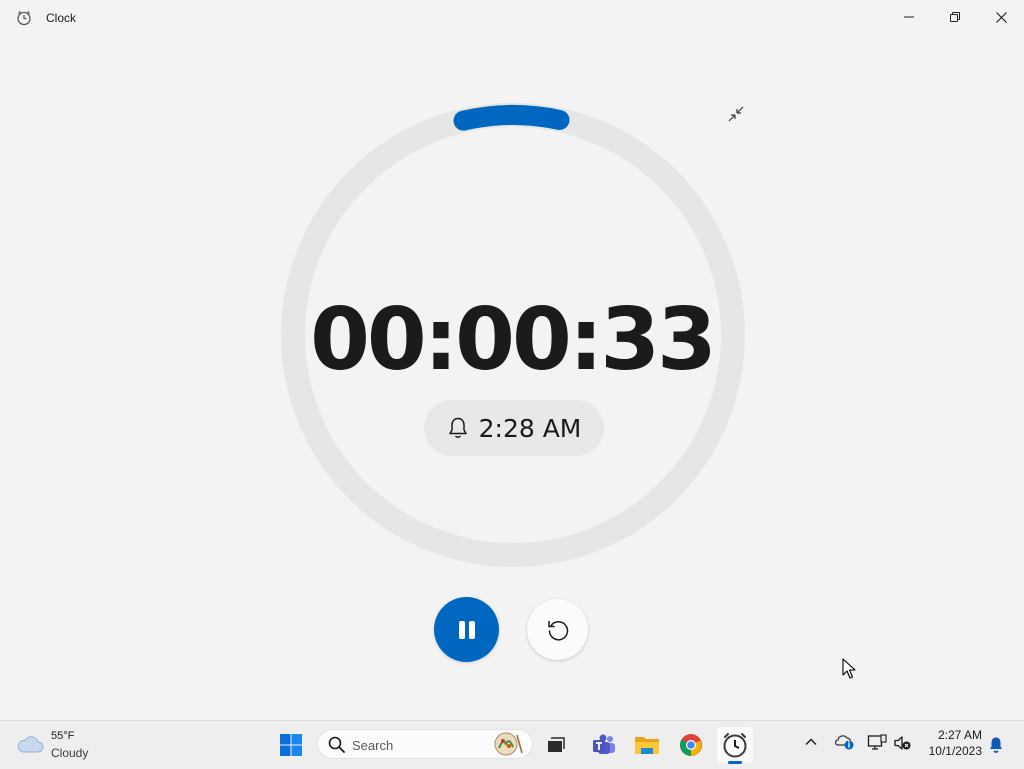 Image resolution: width=1024 pixels, height=769 pixels. I want to click on teams-button, so click(604, 745).